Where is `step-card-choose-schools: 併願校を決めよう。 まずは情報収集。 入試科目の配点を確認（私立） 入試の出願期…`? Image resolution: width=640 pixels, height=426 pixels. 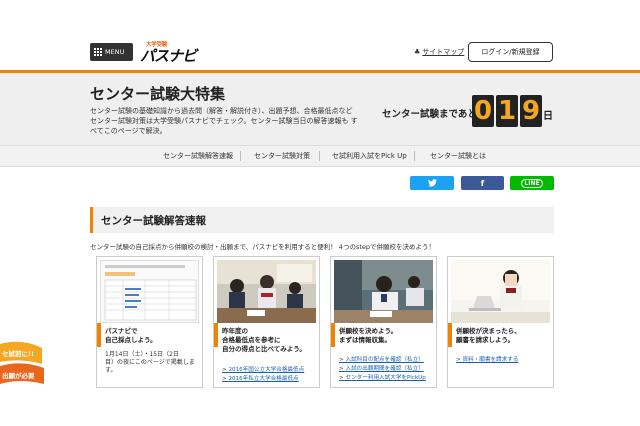
step-card-choose-schools: 併願校を決めよう。 まずは情報収集。 入試科目の配点を確認（私立） 入試の出願期… is located at coordinates (383, 322).